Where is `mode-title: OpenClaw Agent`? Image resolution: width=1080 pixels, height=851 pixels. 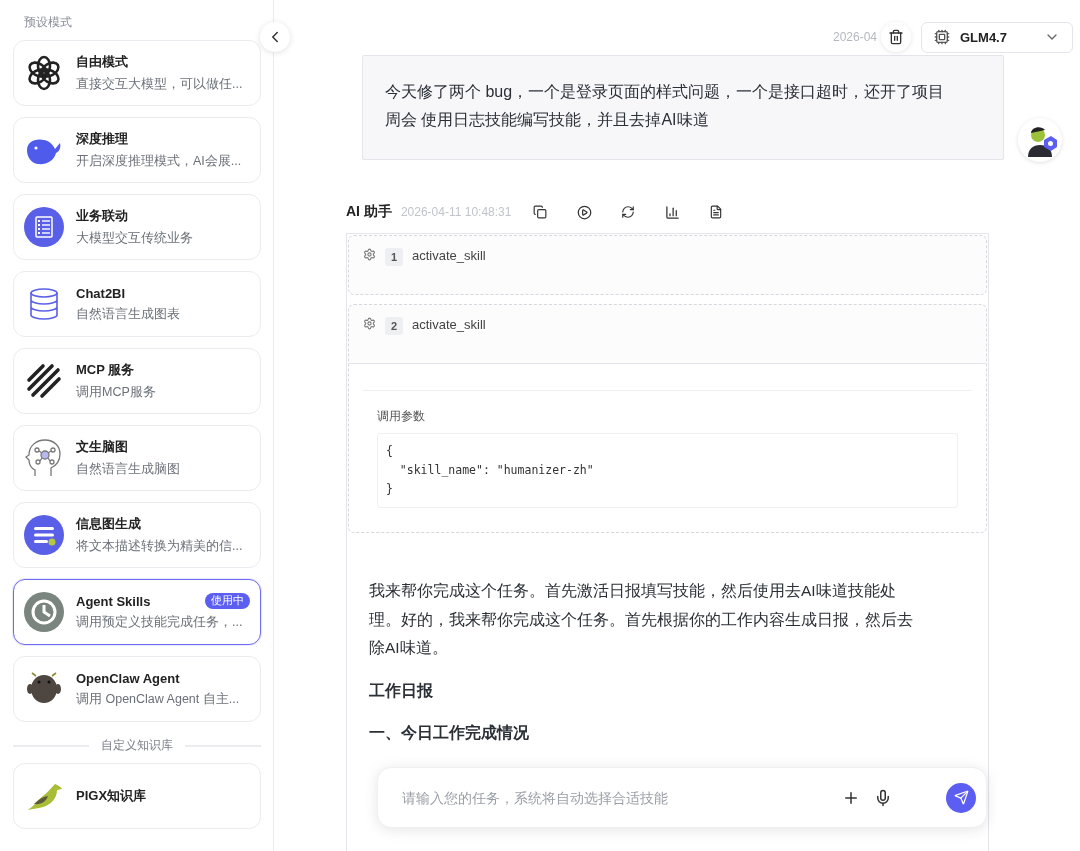
mode-title: OpenClaw Agent is located at coordinates (128, 678).